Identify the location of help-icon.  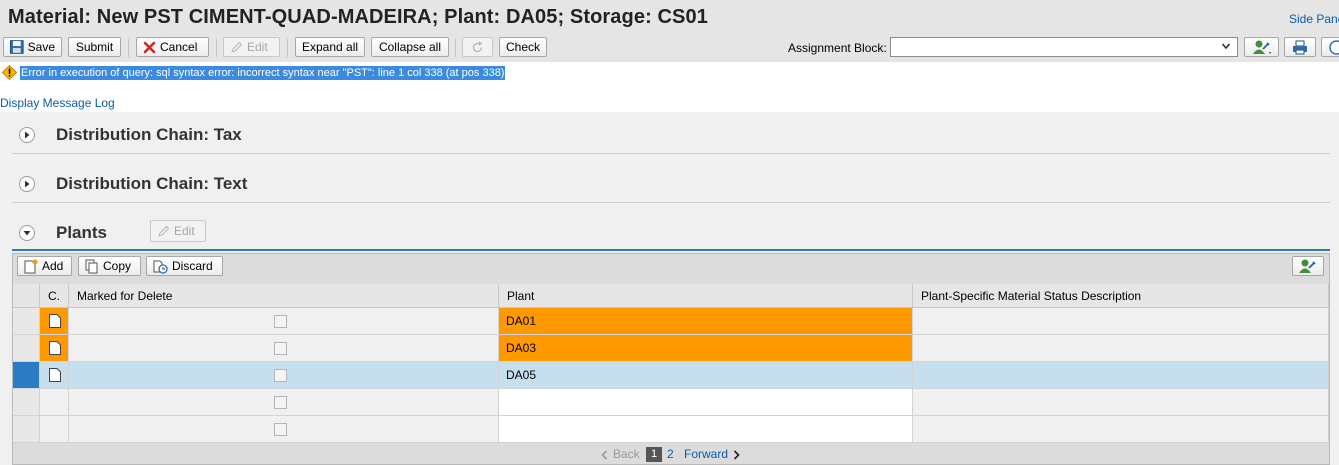
(1333, 47).